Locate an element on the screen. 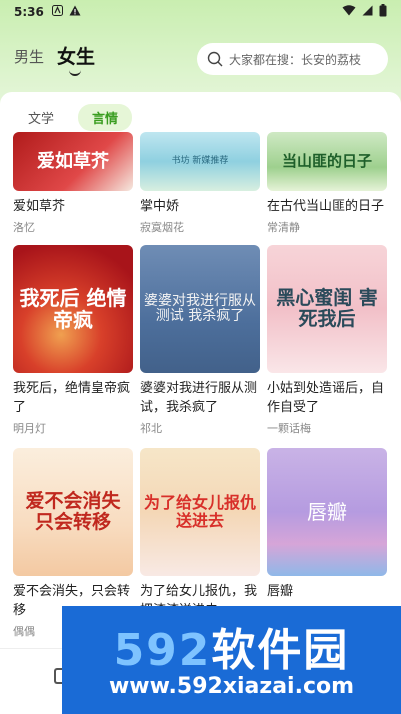  book-title: 婆婆对我进行服从测试，我杀疯了 is located at coordinates (199, 398).